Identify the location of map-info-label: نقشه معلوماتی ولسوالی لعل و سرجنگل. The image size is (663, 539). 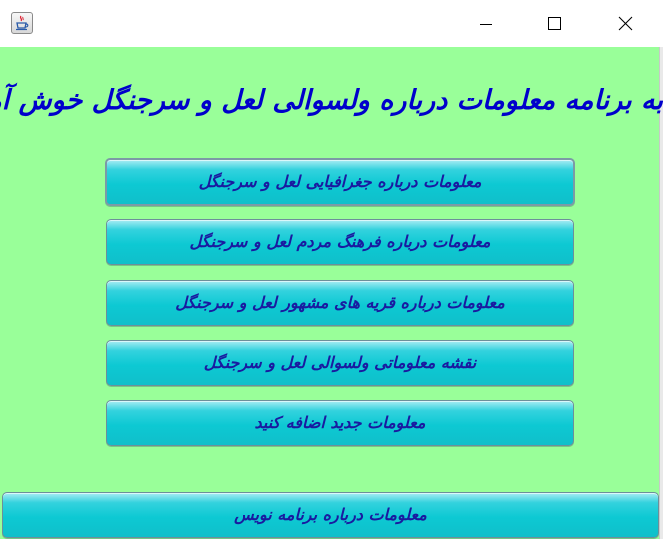
(340, 362).